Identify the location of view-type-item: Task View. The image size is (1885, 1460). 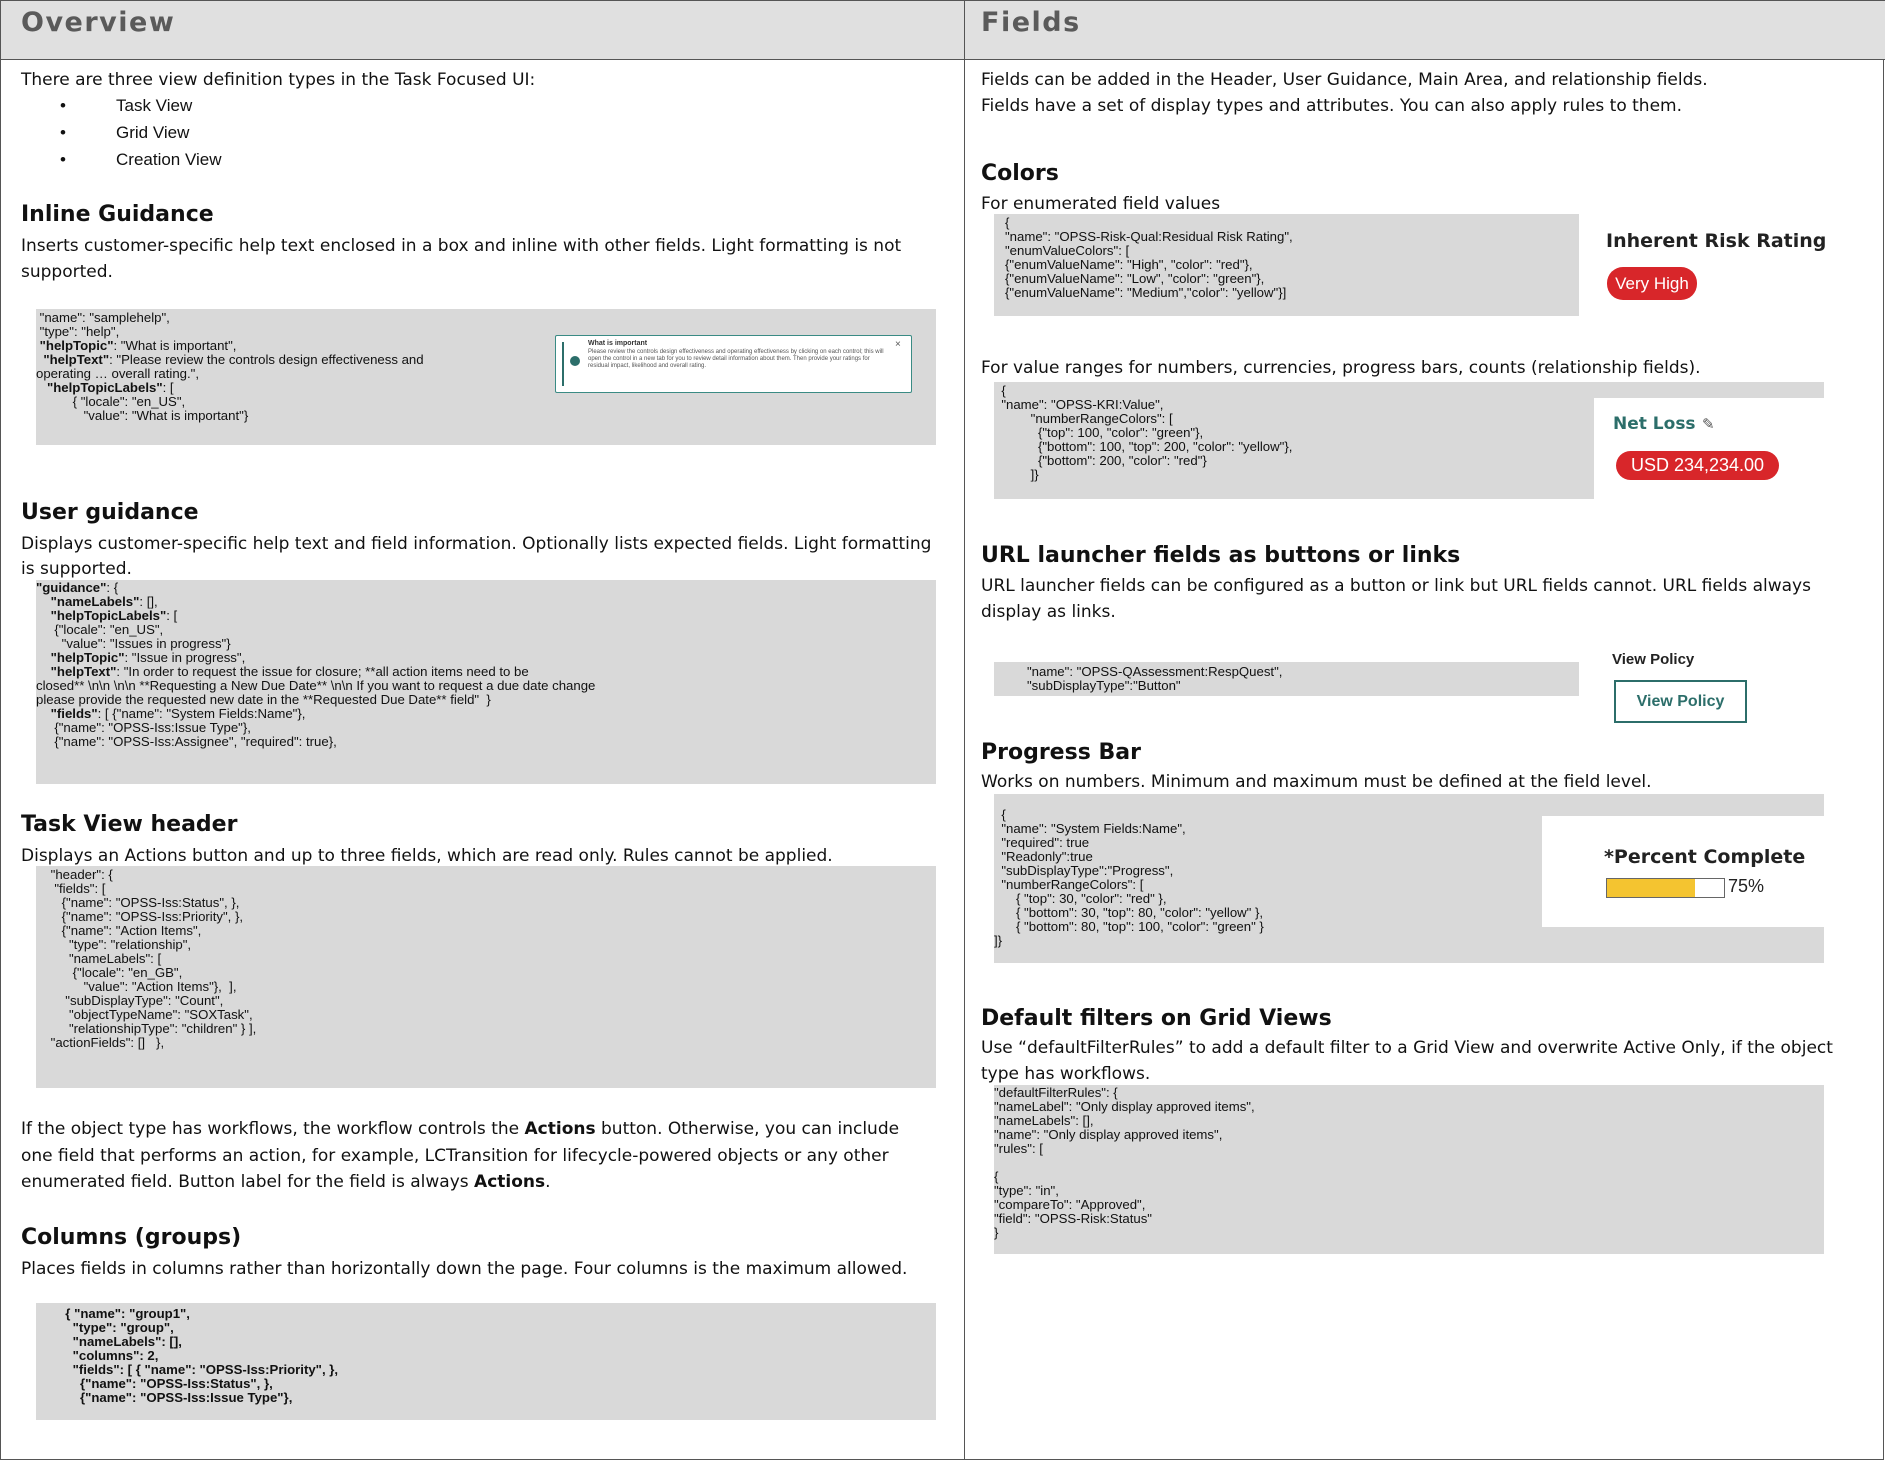
(141, 105).